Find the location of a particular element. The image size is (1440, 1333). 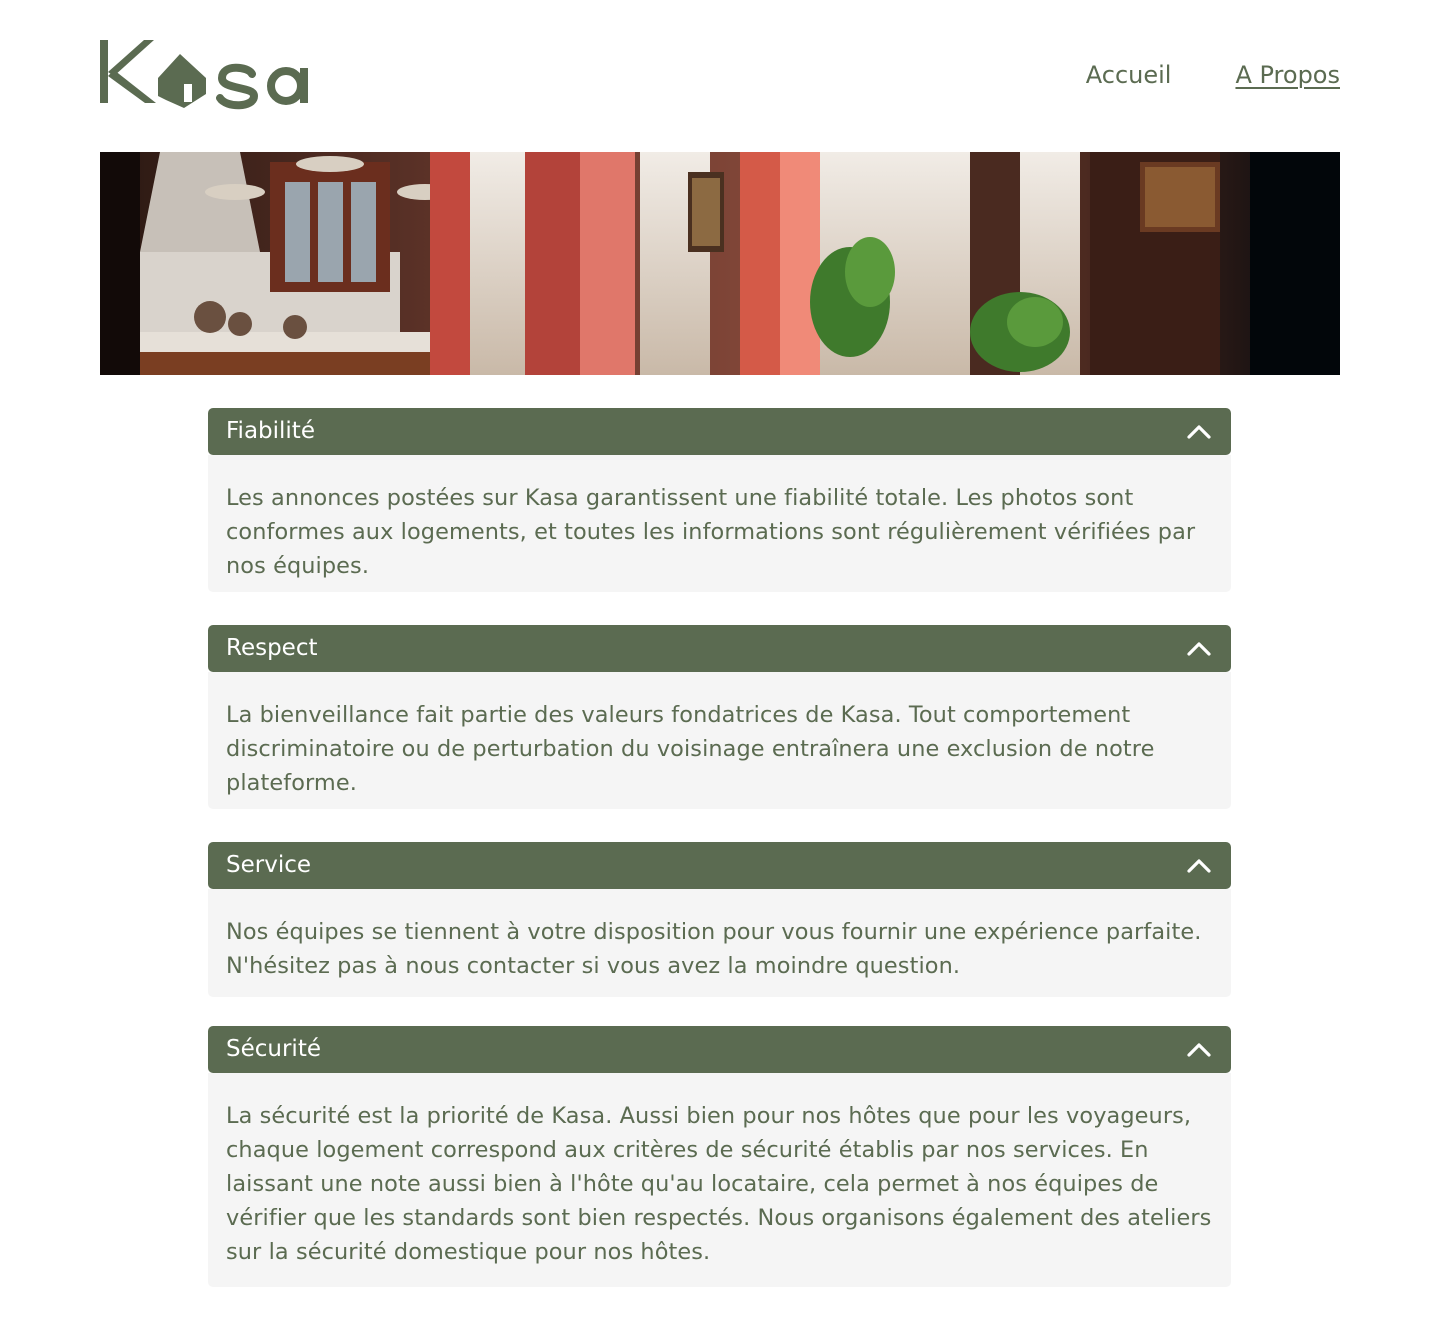

accordion-header-service: Service is located at coordinates (719, 865).